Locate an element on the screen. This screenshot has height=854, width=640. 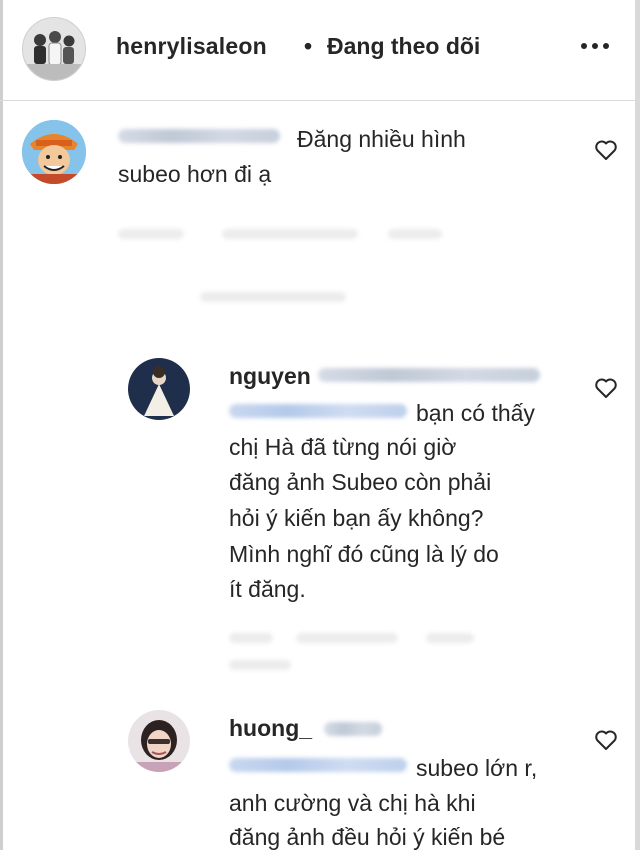
comment-text-line: subeo lớn r, is located at coordinates (477, 768).